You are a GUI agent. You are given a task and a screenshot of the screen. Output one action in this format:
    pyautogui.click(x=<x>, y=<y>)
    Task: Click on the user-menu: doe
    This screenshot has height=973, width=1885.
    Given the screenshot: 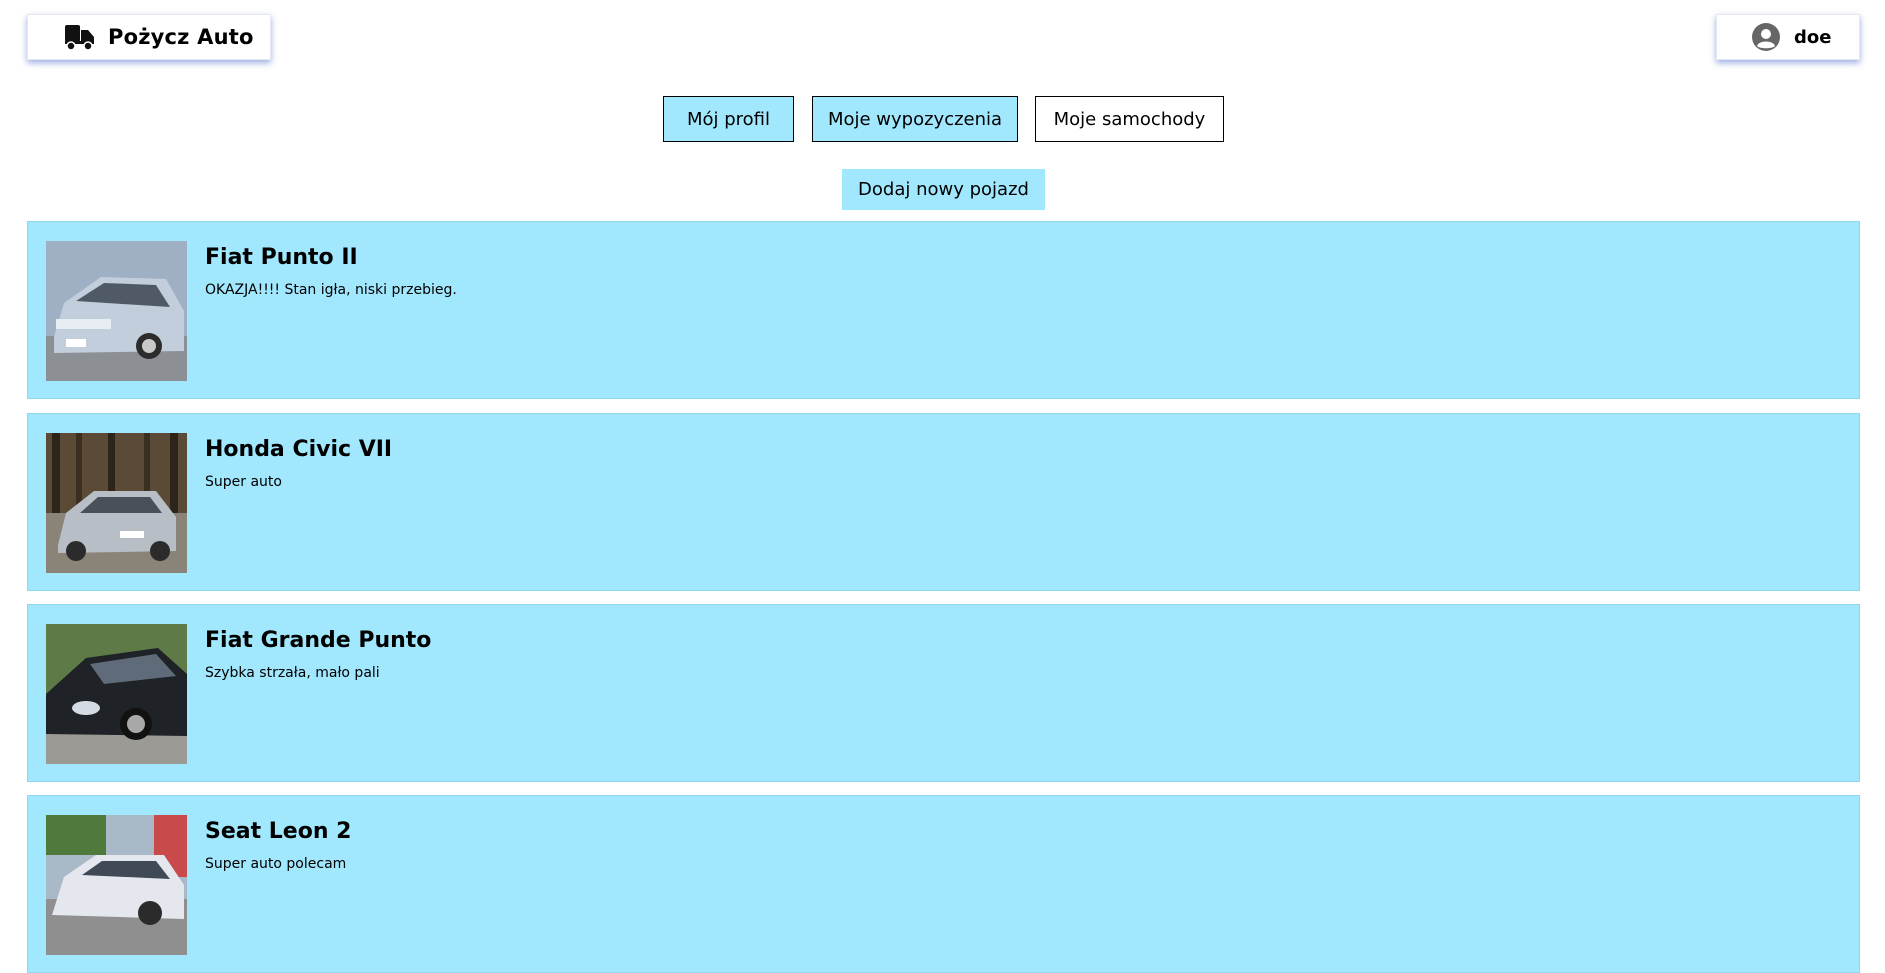 What is the action you would take?
    pyautogui.click(x=1788, y=37)
    